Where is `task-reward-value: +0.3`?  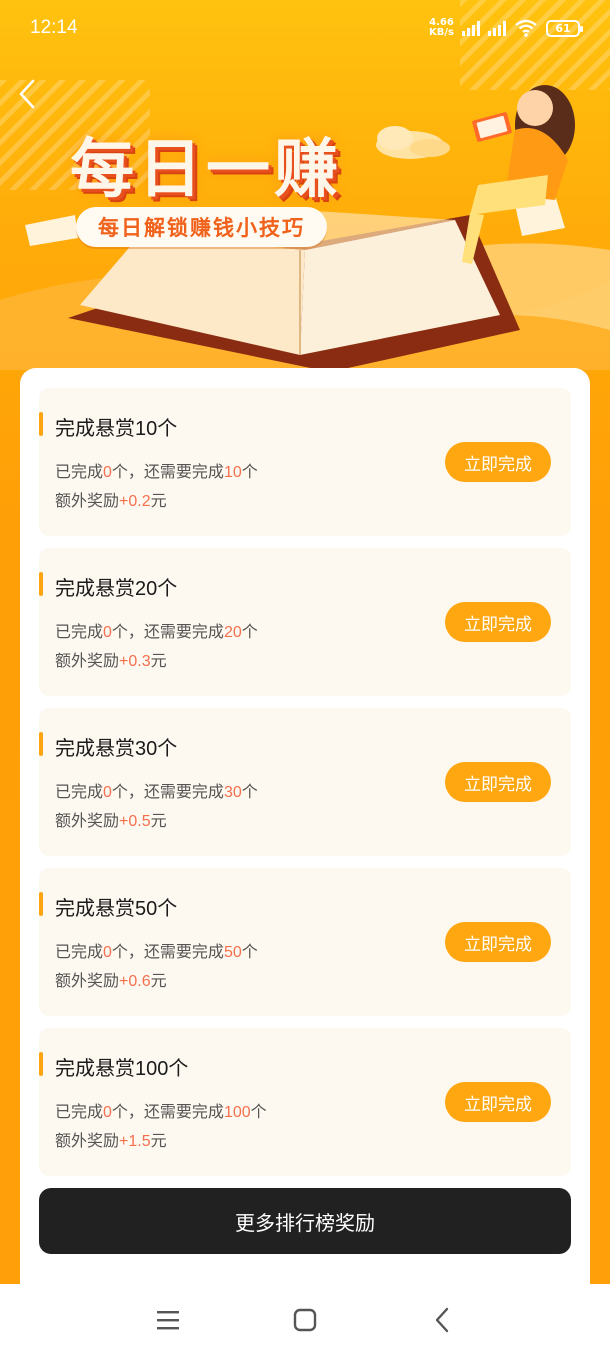 task-reward-value: +0.3 is located at coordinates (135, 661).